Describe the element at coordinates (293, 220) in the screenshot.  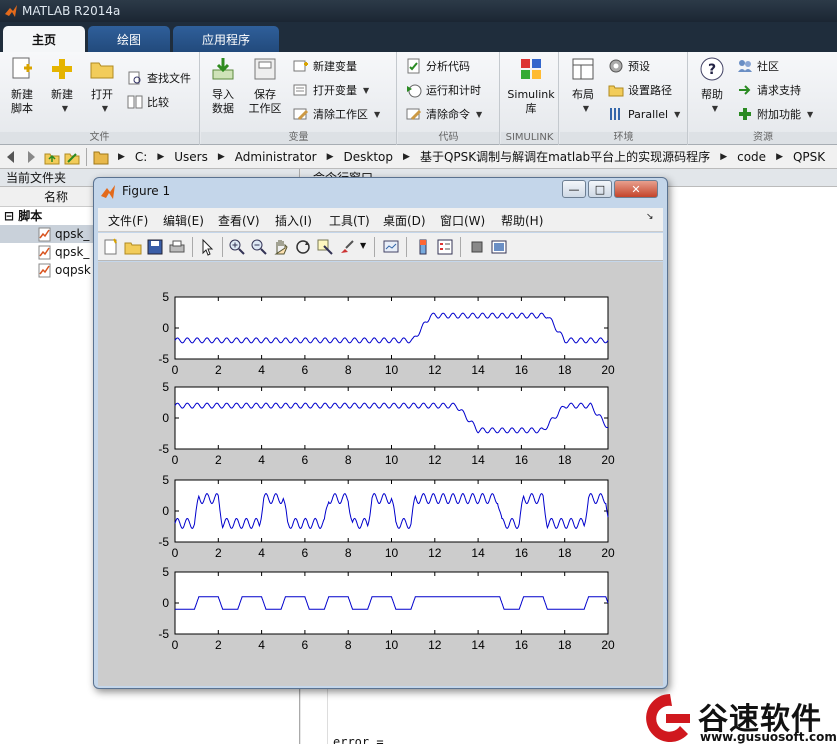
I see `menu-insert: 插入(I)` at that location.